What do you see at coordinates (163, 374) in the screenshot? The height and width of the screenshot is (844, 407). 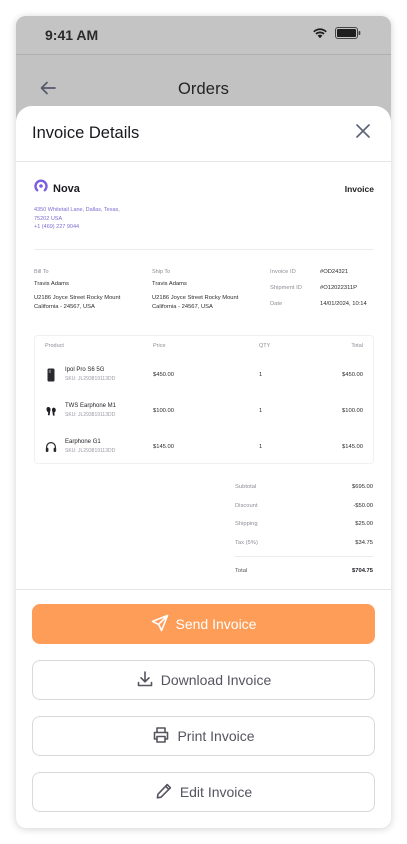 I see `product-price: $450.00` at bounding box center [163, 374].